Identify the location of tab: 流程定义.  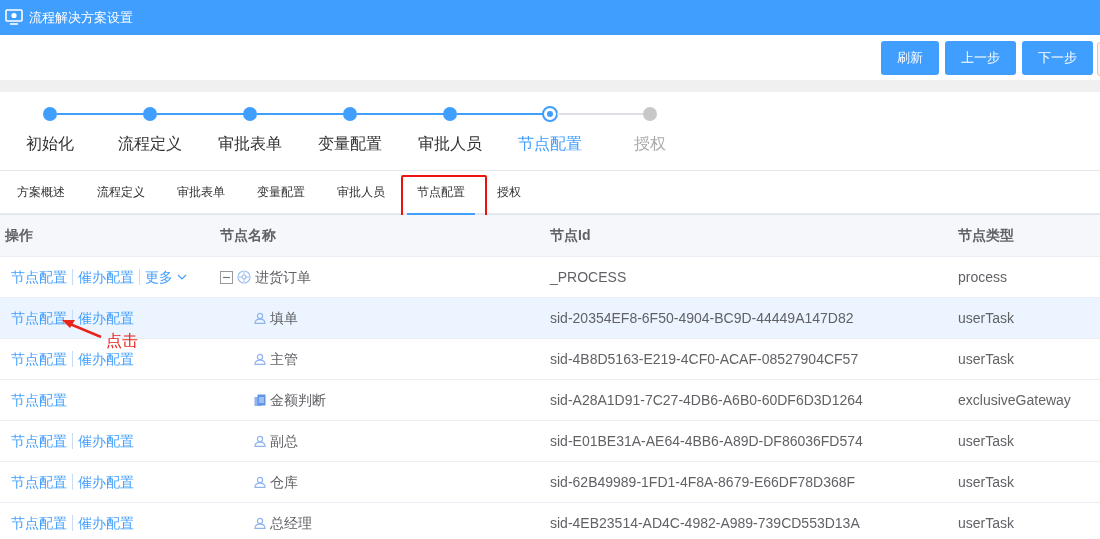
(121, 193).